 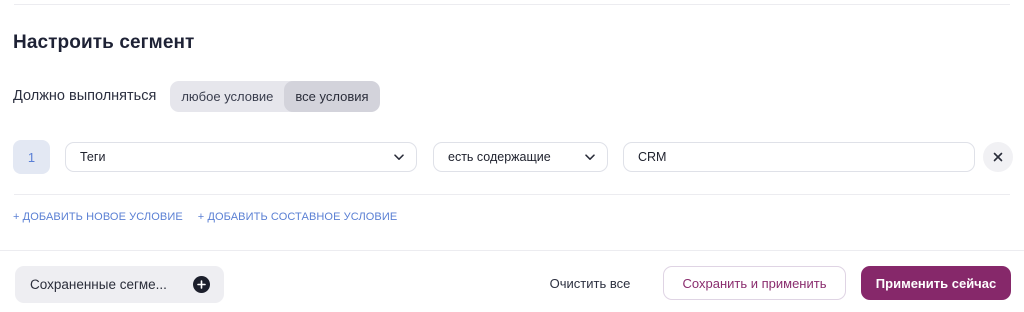 What do you see at coordinates (227, 96) in the screenshot?
I see `toggle-any-condition: любое условие` at bounding box center [227, 96].